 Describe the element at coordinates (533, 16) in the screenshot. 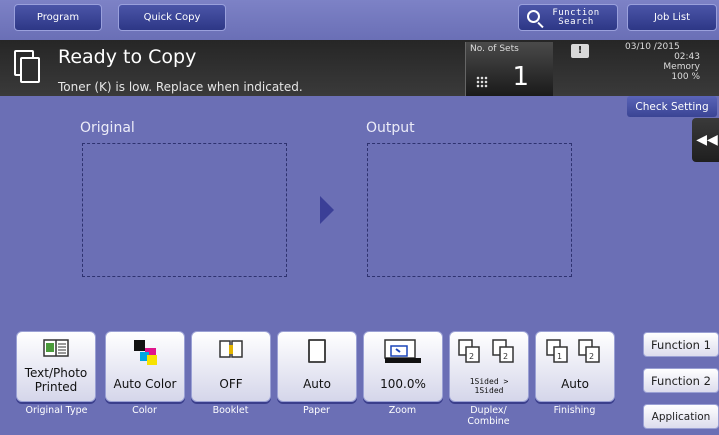

I see `search-icon` at that location.